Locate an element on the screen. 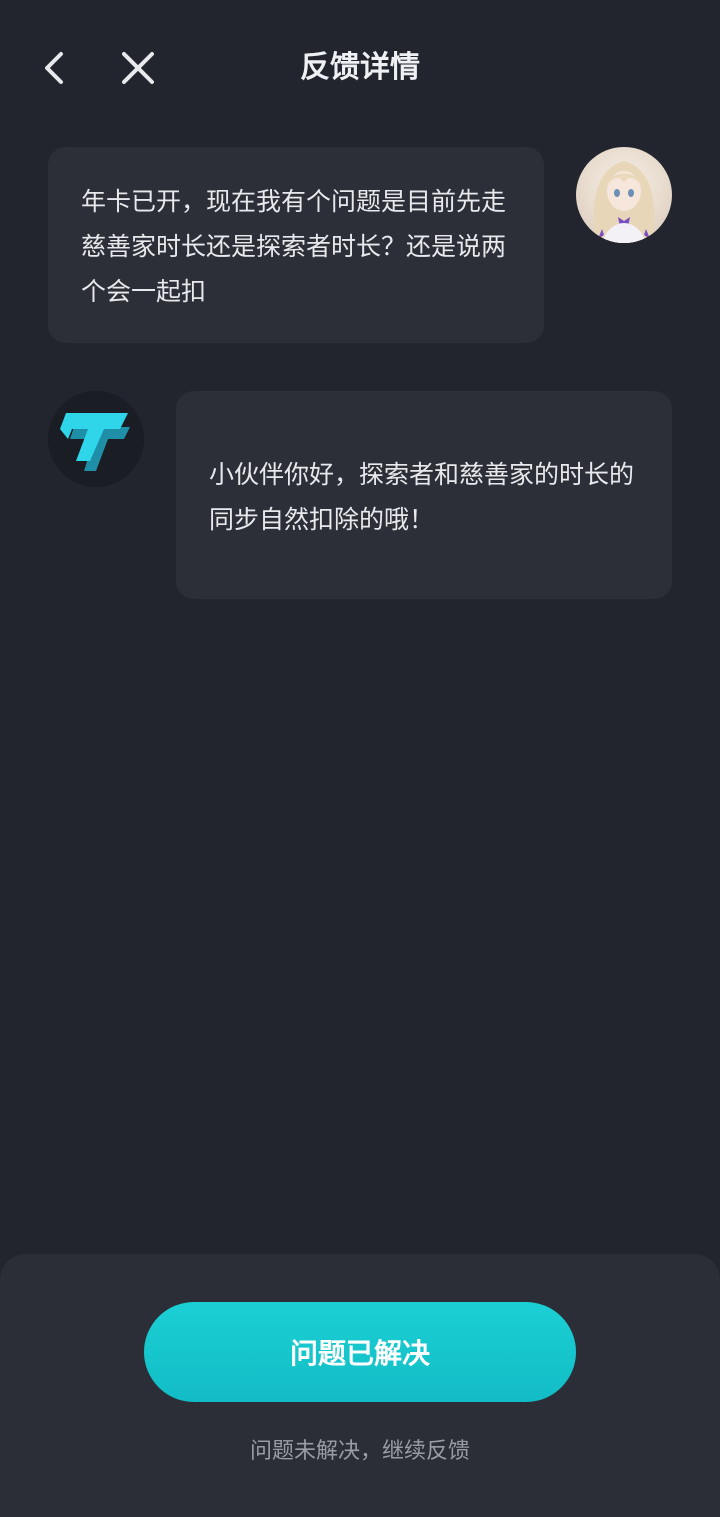  page-title: 反馈详情 is located at coordinates (360, 67).